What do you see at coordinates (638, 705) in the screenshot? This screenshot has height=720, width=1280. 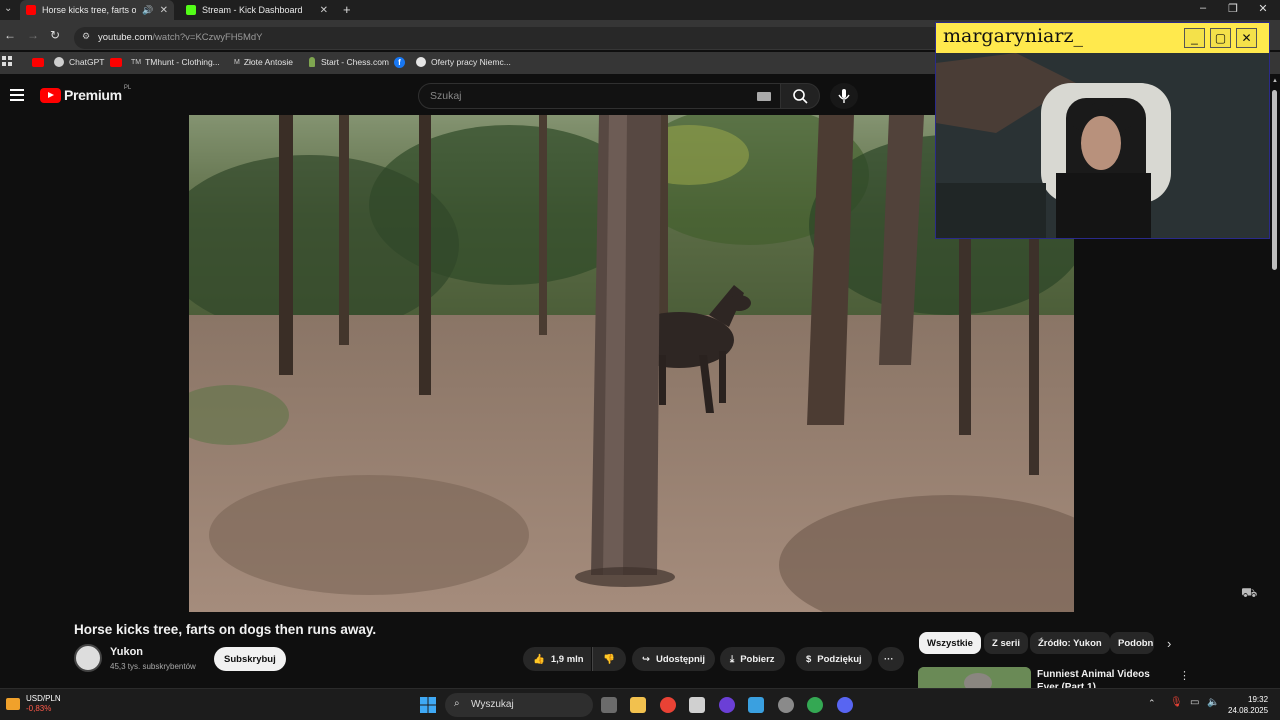 I see `file-explorer-icon` at bounding box center [638, 705].